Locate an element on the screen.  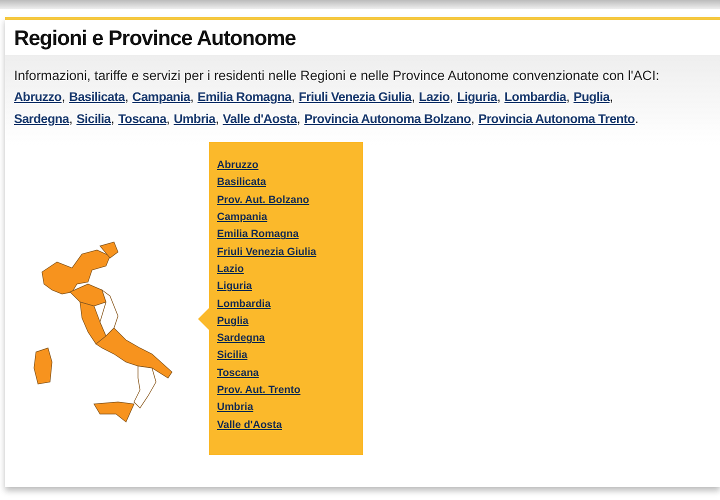
region-link: Provincia Autonoma Trento is located at coordinates (556, 119).